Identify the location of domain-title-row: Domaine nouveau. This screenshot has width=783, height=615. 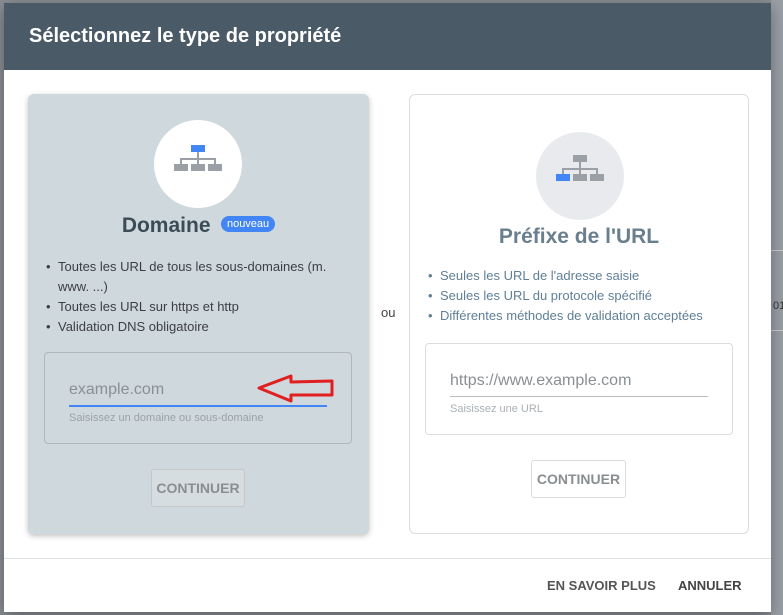
(198, 226).